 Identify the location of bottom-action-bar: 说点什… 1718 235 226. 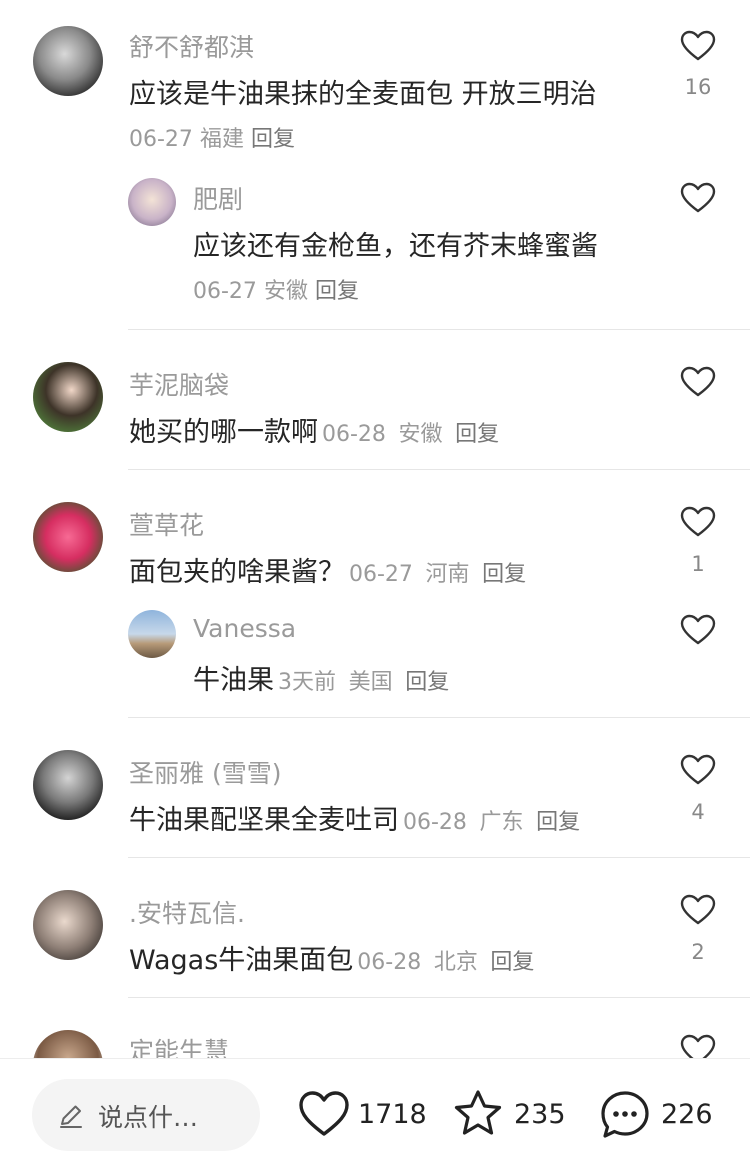
(375, 1113).